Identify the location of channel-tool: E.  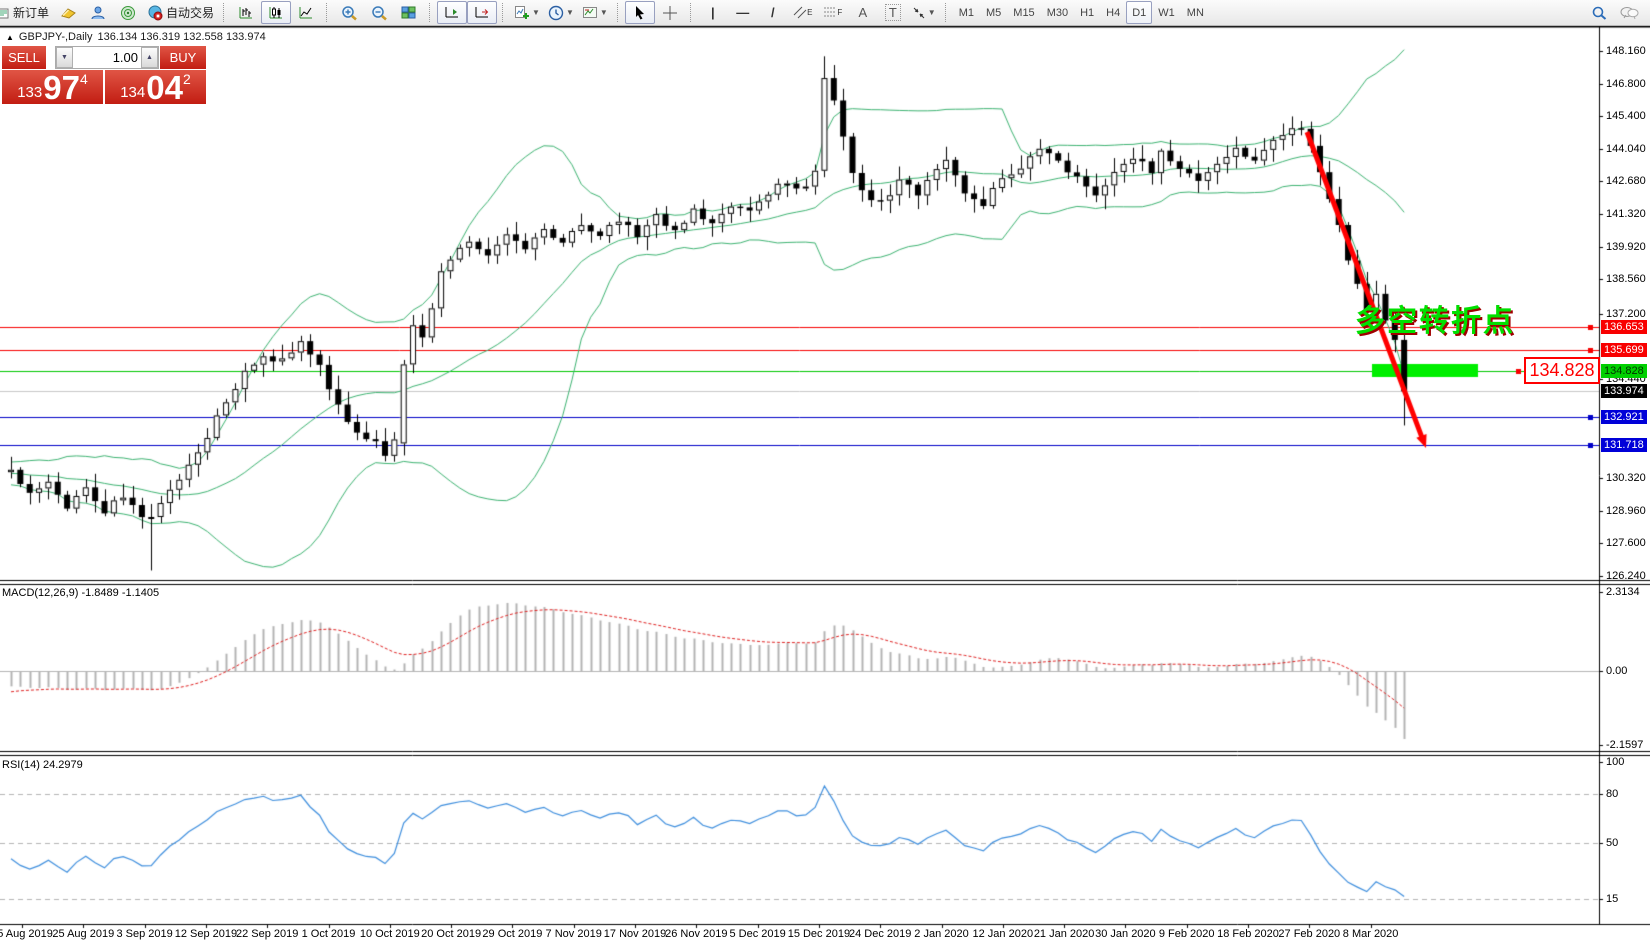
(803, 12).